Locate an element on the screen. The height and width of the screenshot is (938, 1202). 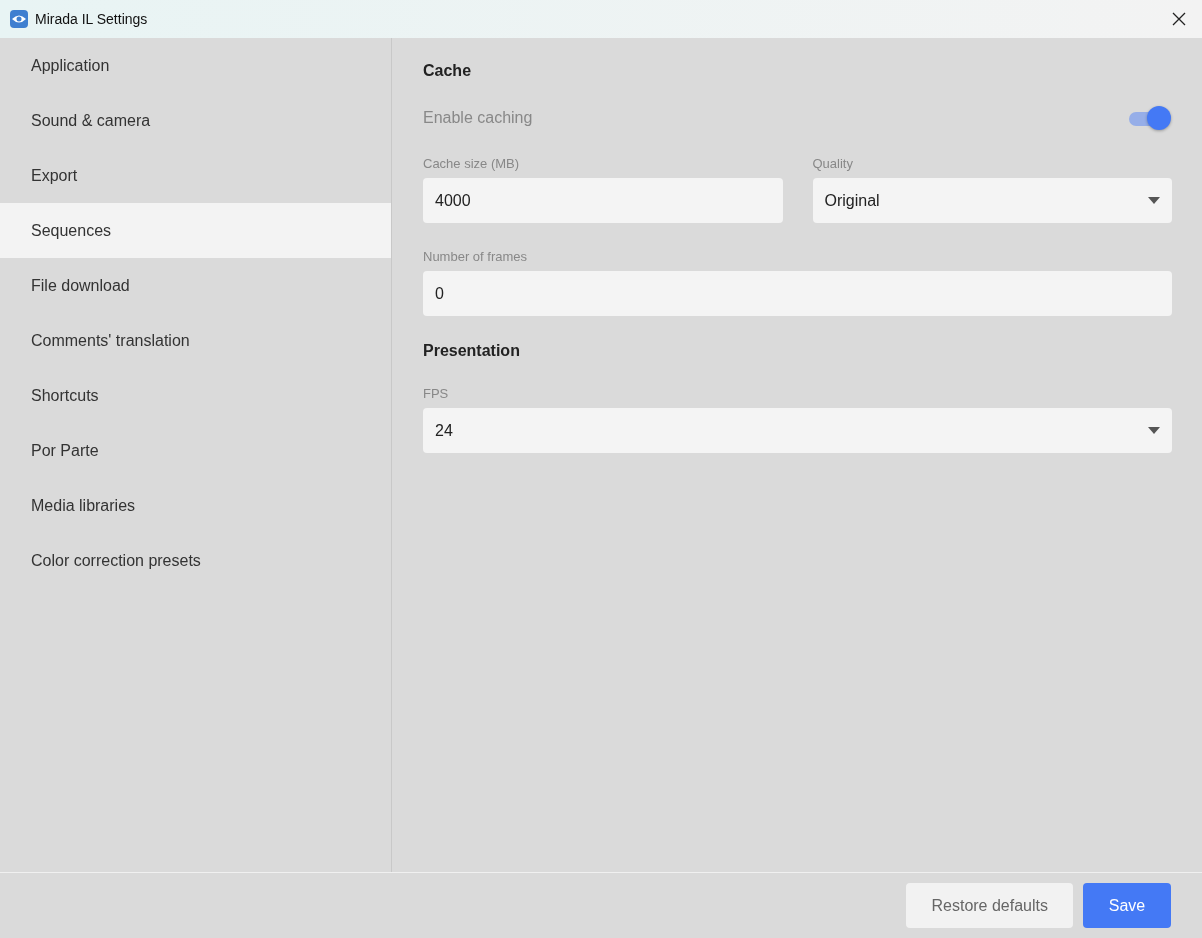
sidebar-item: File download is located at coordinates (195, 285).